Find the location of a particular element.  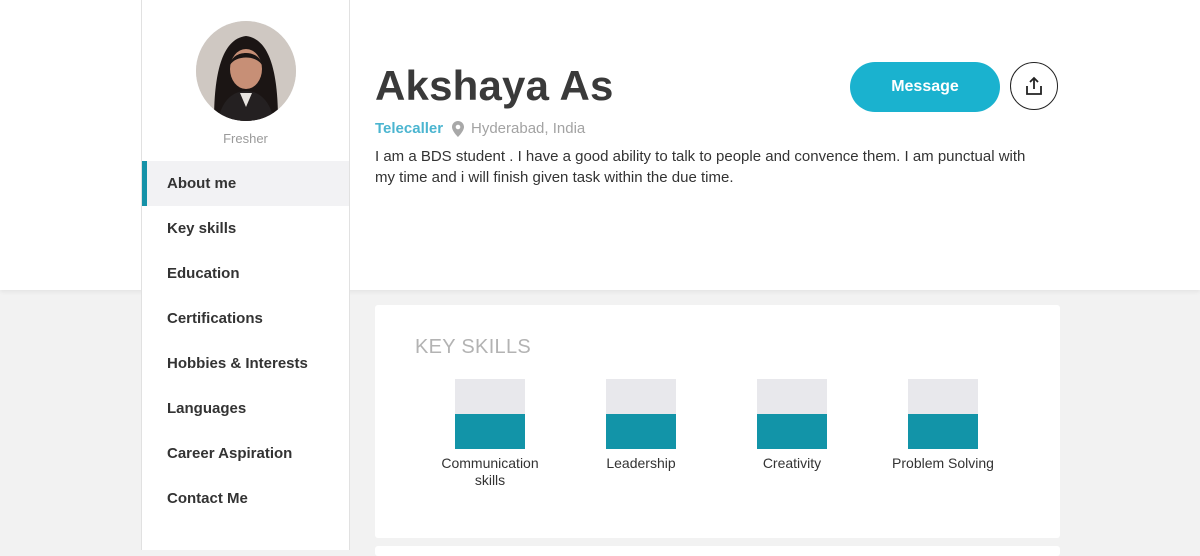

sidebar-item-languages: Languages is located at coordinates (245, 408).